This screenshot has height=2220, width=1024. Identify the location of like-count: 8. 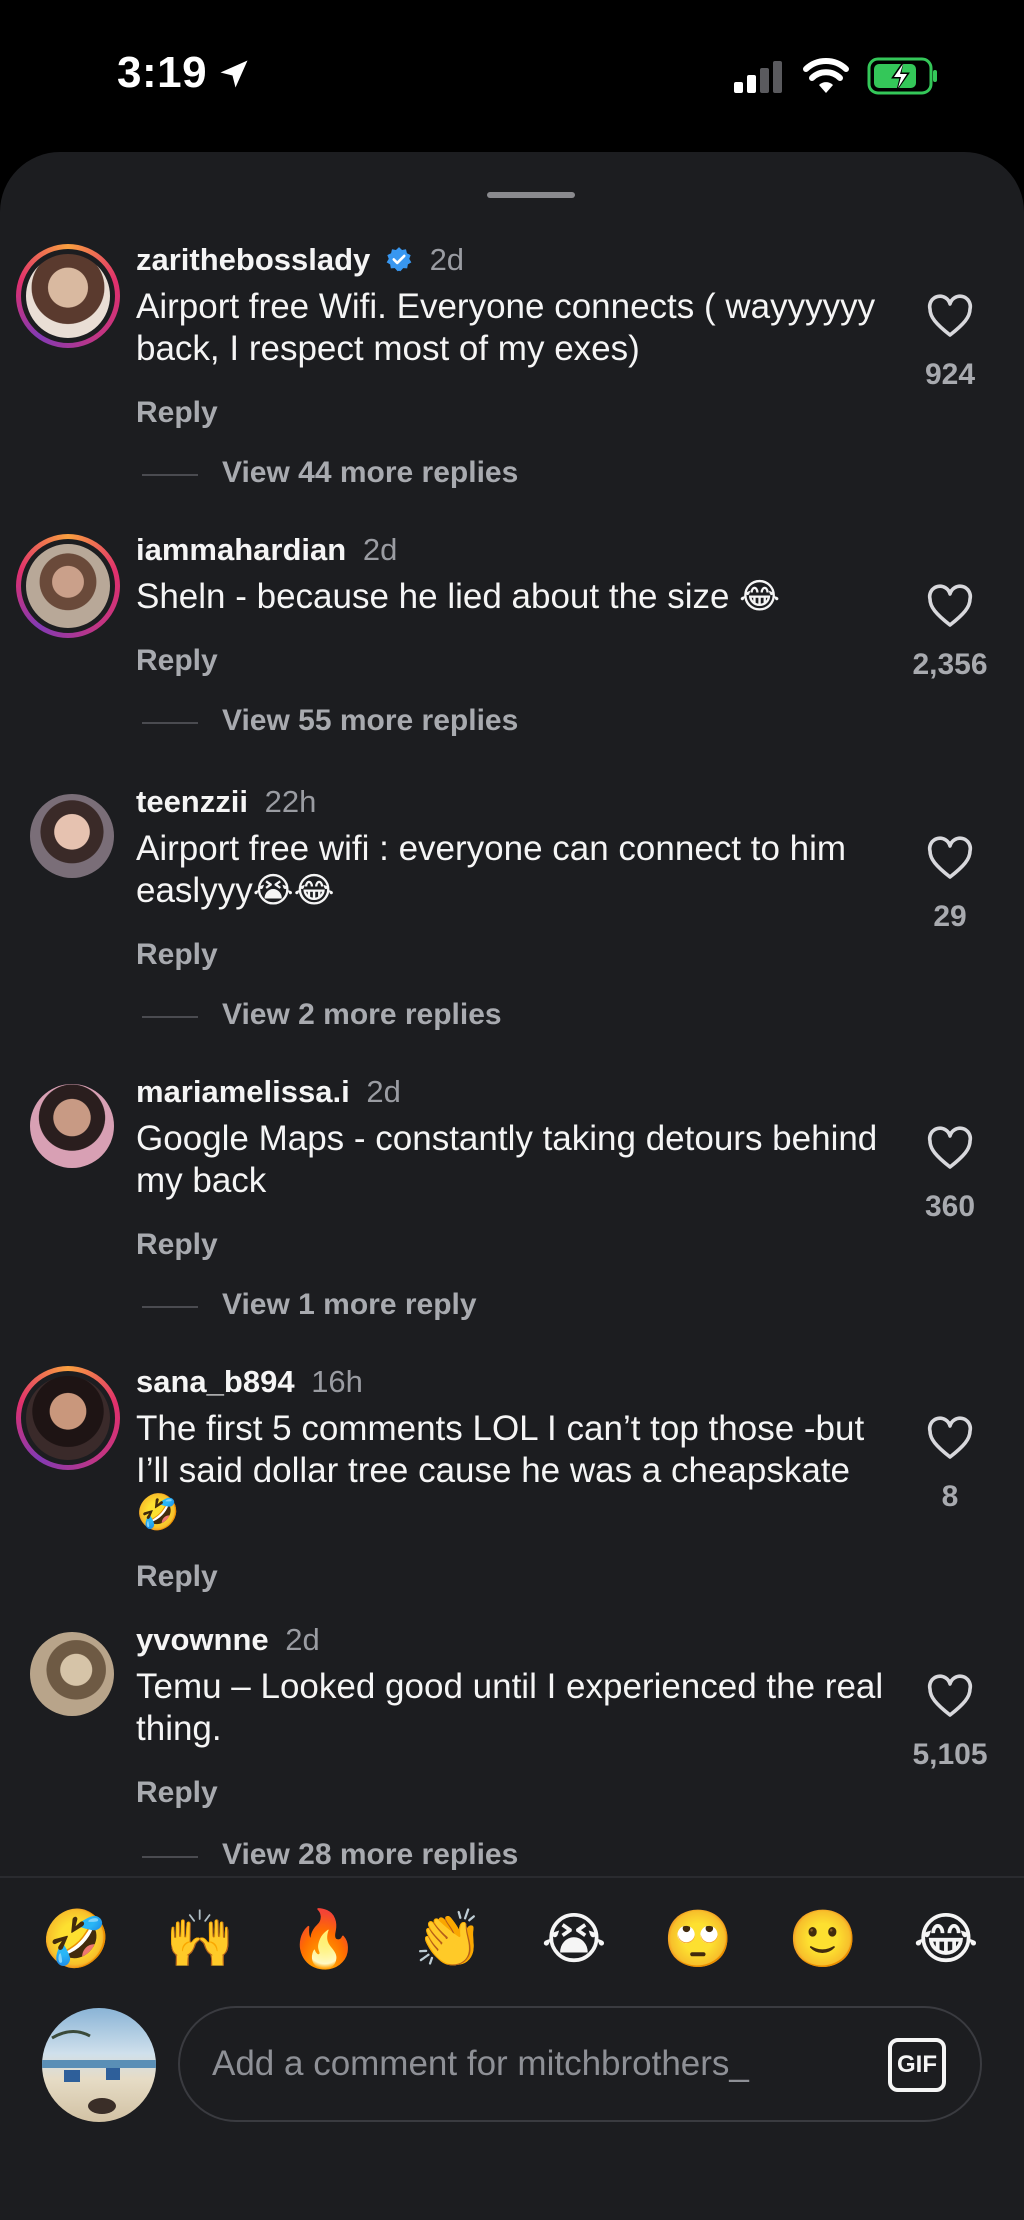
(950, 1496).